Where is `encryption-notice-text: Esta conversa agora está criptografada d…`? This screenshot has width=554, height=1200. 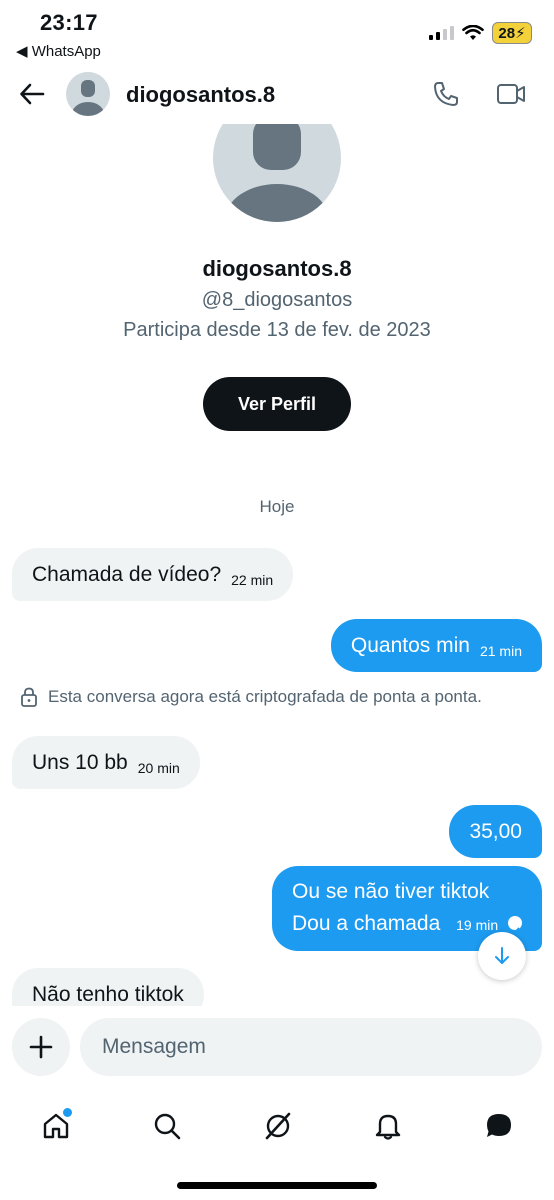
encryption-notice-text: Esta conversa agora está criptografada d… is located at coordinates (265, 696).